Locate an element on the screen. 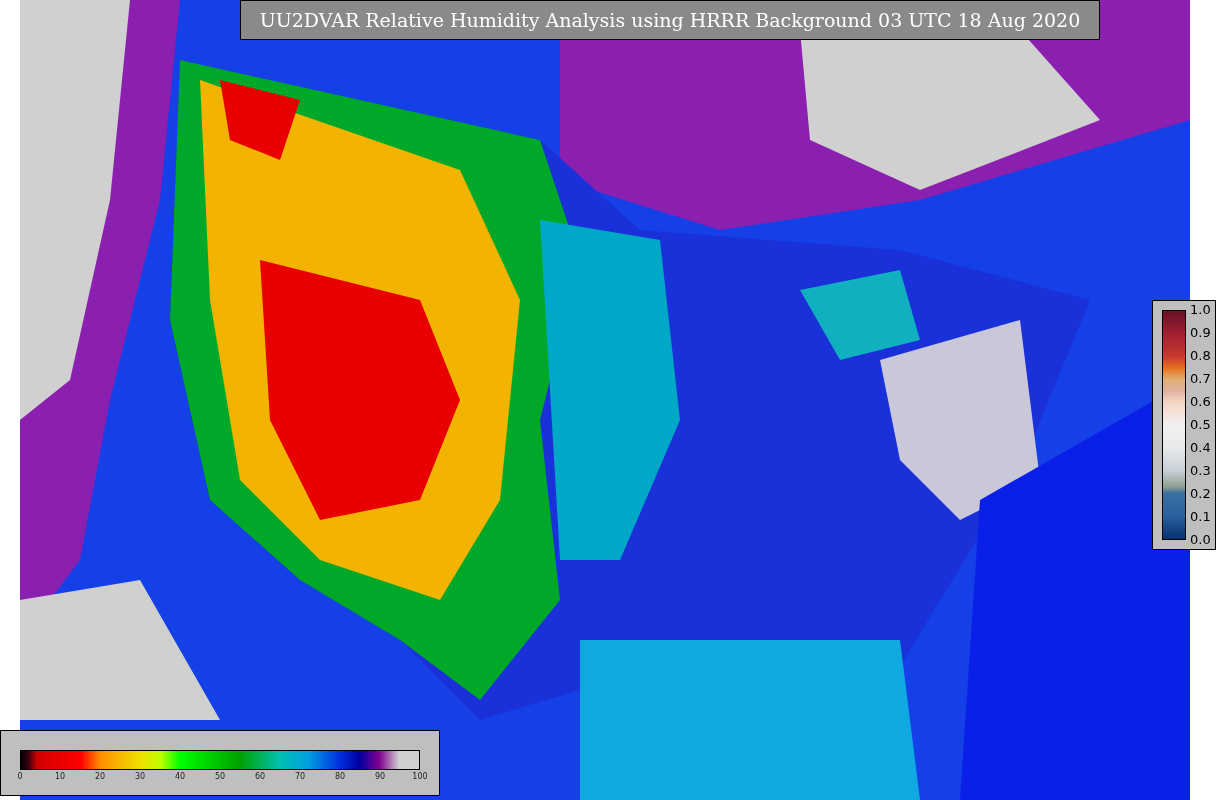 The height and width of the screenshot is (800, 1216). tick-label: 10 is located at coordinates (60, 777).